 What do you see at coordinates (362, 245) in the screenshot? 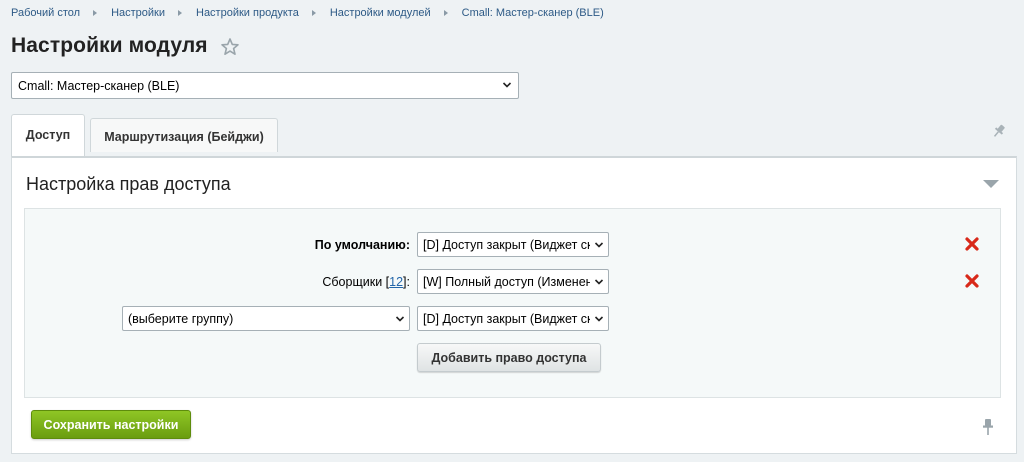
I see `default-access-label: По умолчанию:` at bounding box center [362, 245].